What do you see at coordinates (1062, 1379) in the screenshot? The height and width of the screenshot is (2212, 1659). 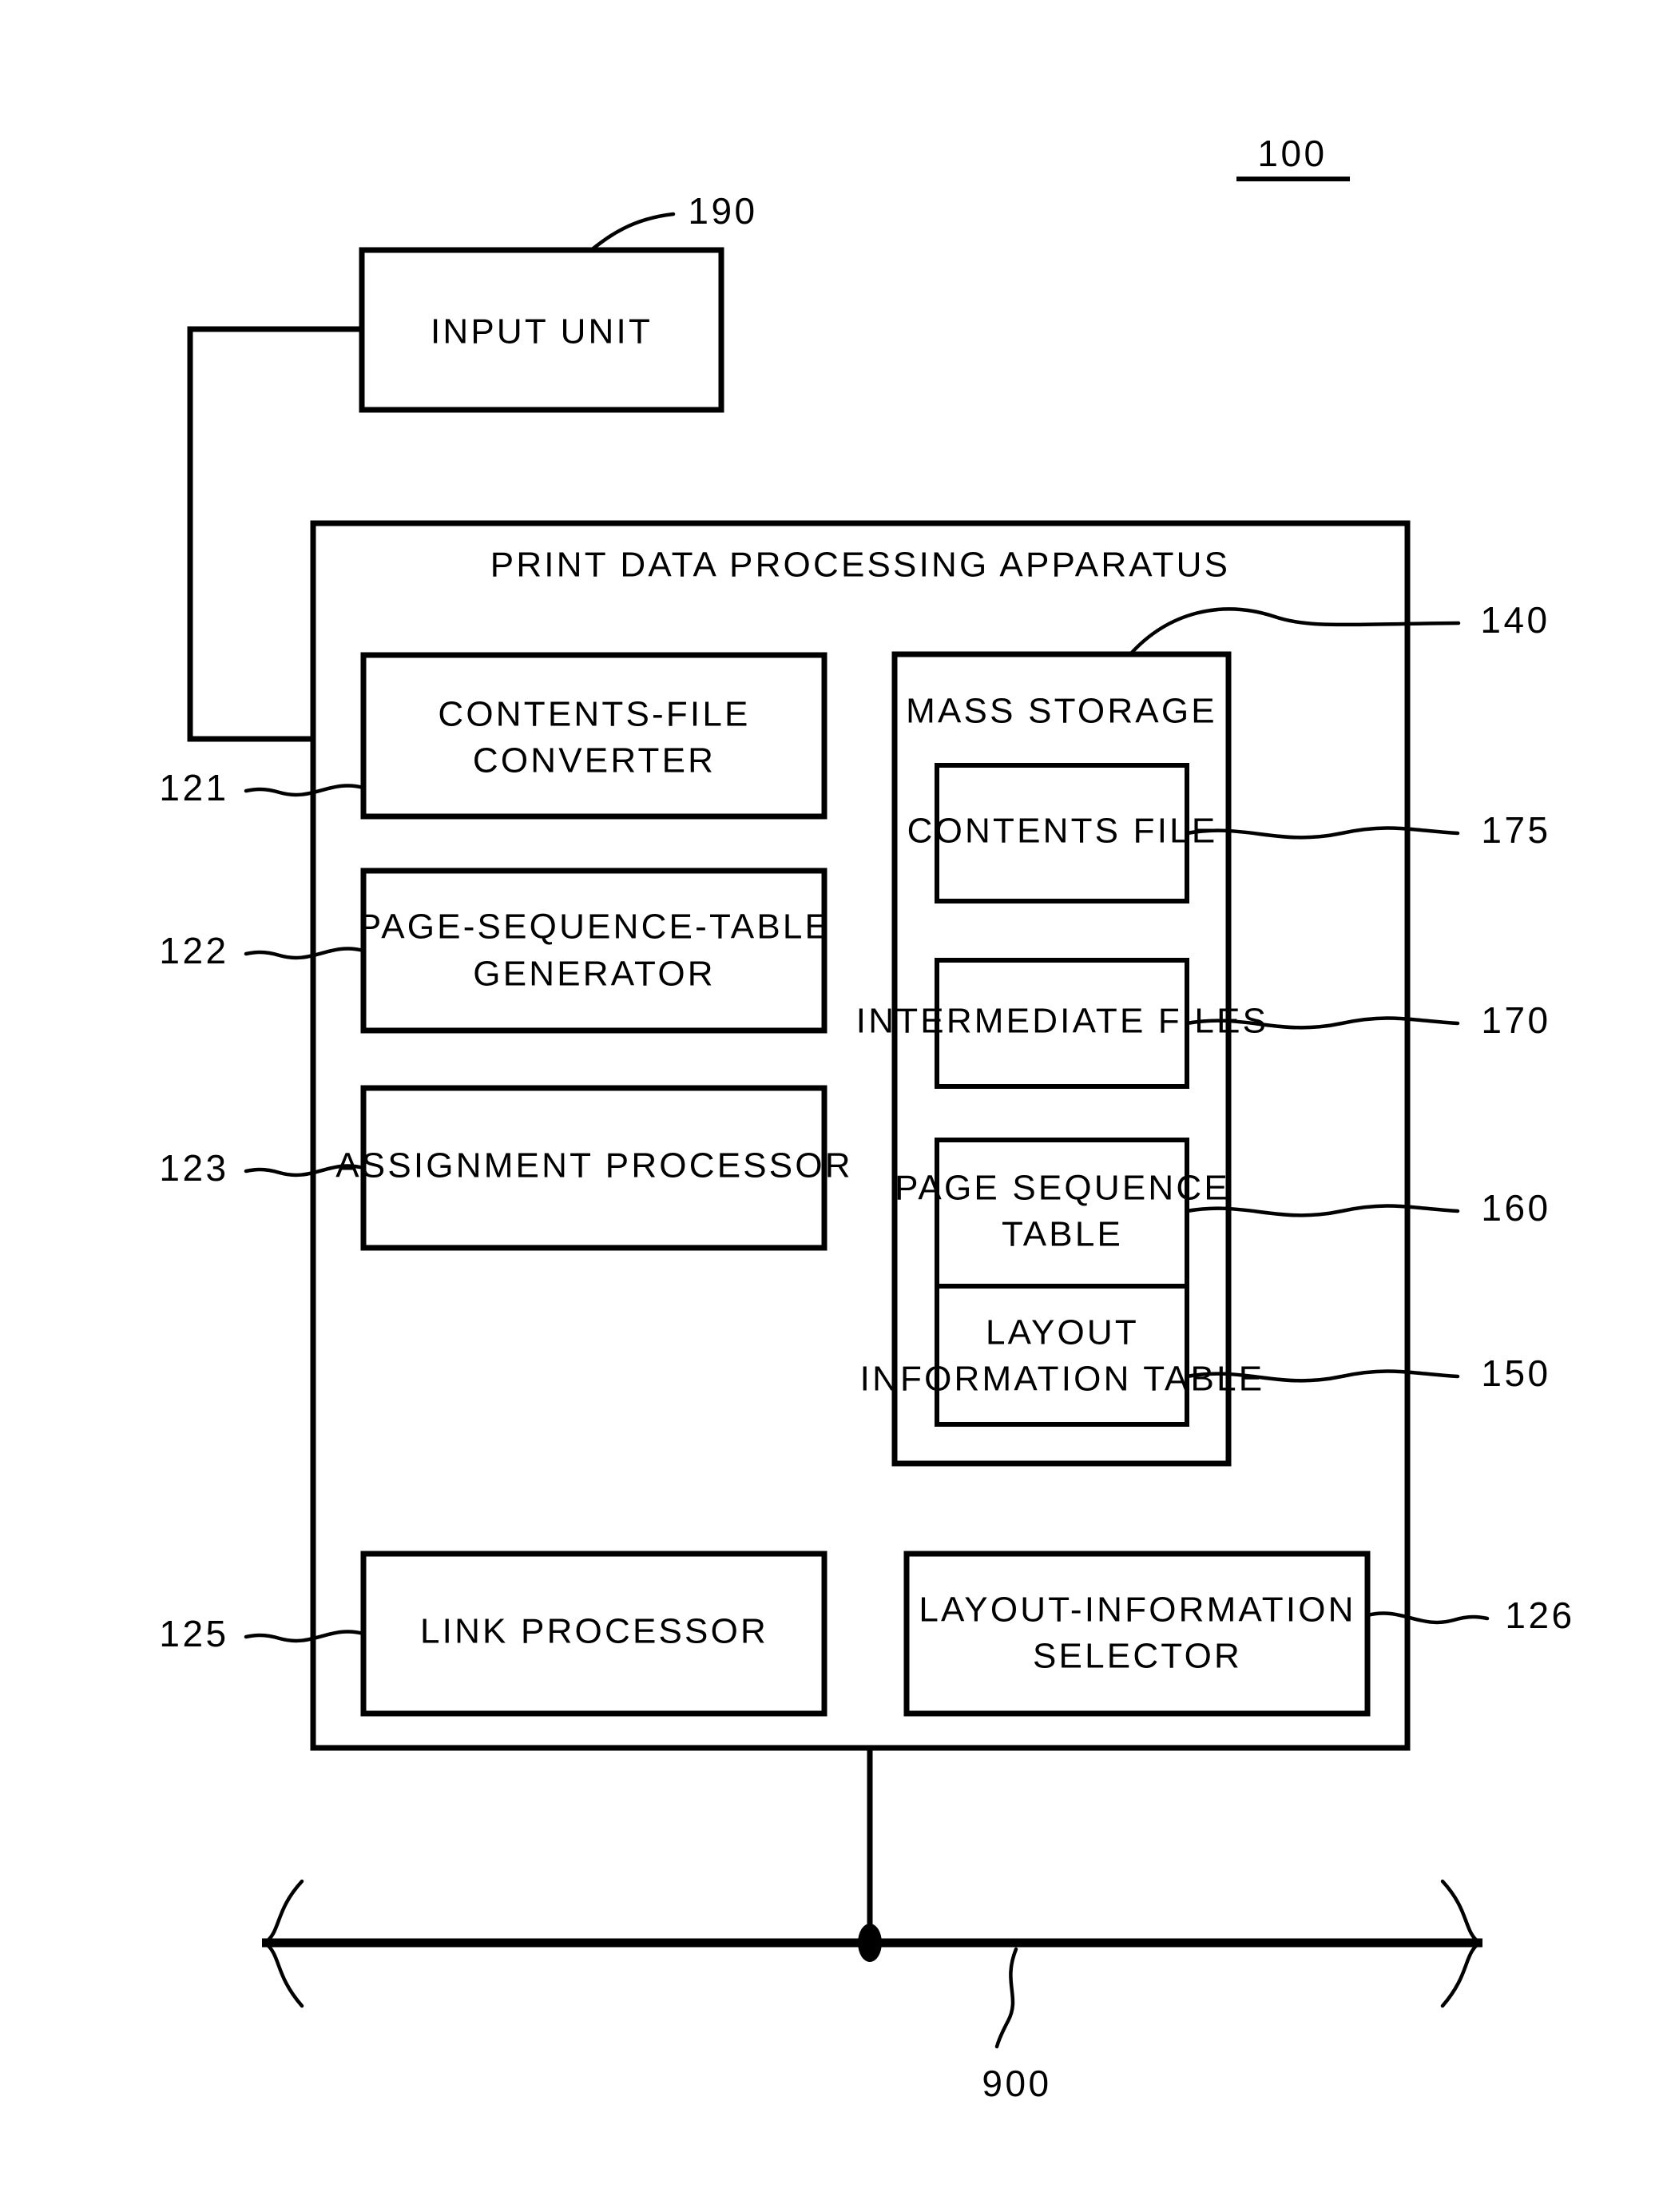 I see `layout-information-table-label-line2: INFORMATION TABLE` at bounding box center [1062, 1379].